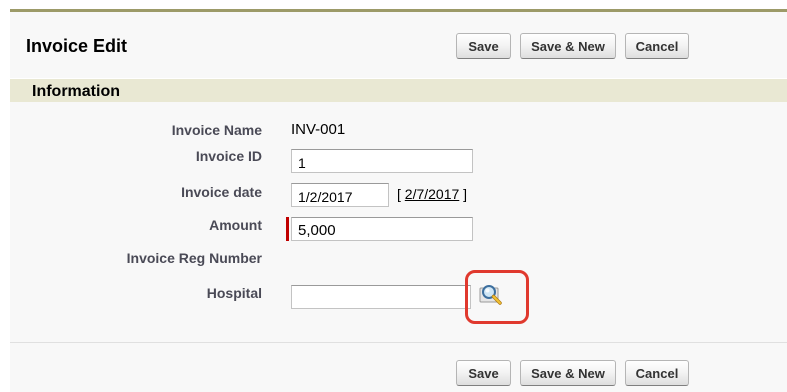  I want to click on amount-label: Amount, so click(235, 225).